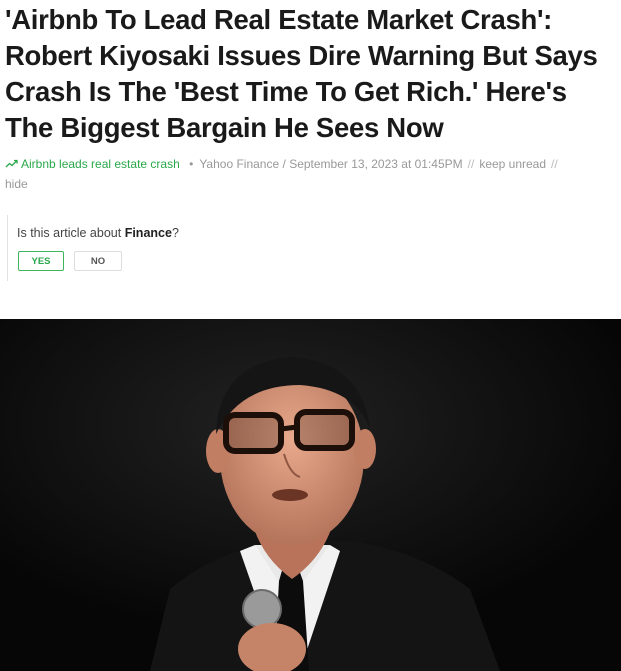  I want to click on trend-link: Airbnb leads real estate crash, so click(94, 164).